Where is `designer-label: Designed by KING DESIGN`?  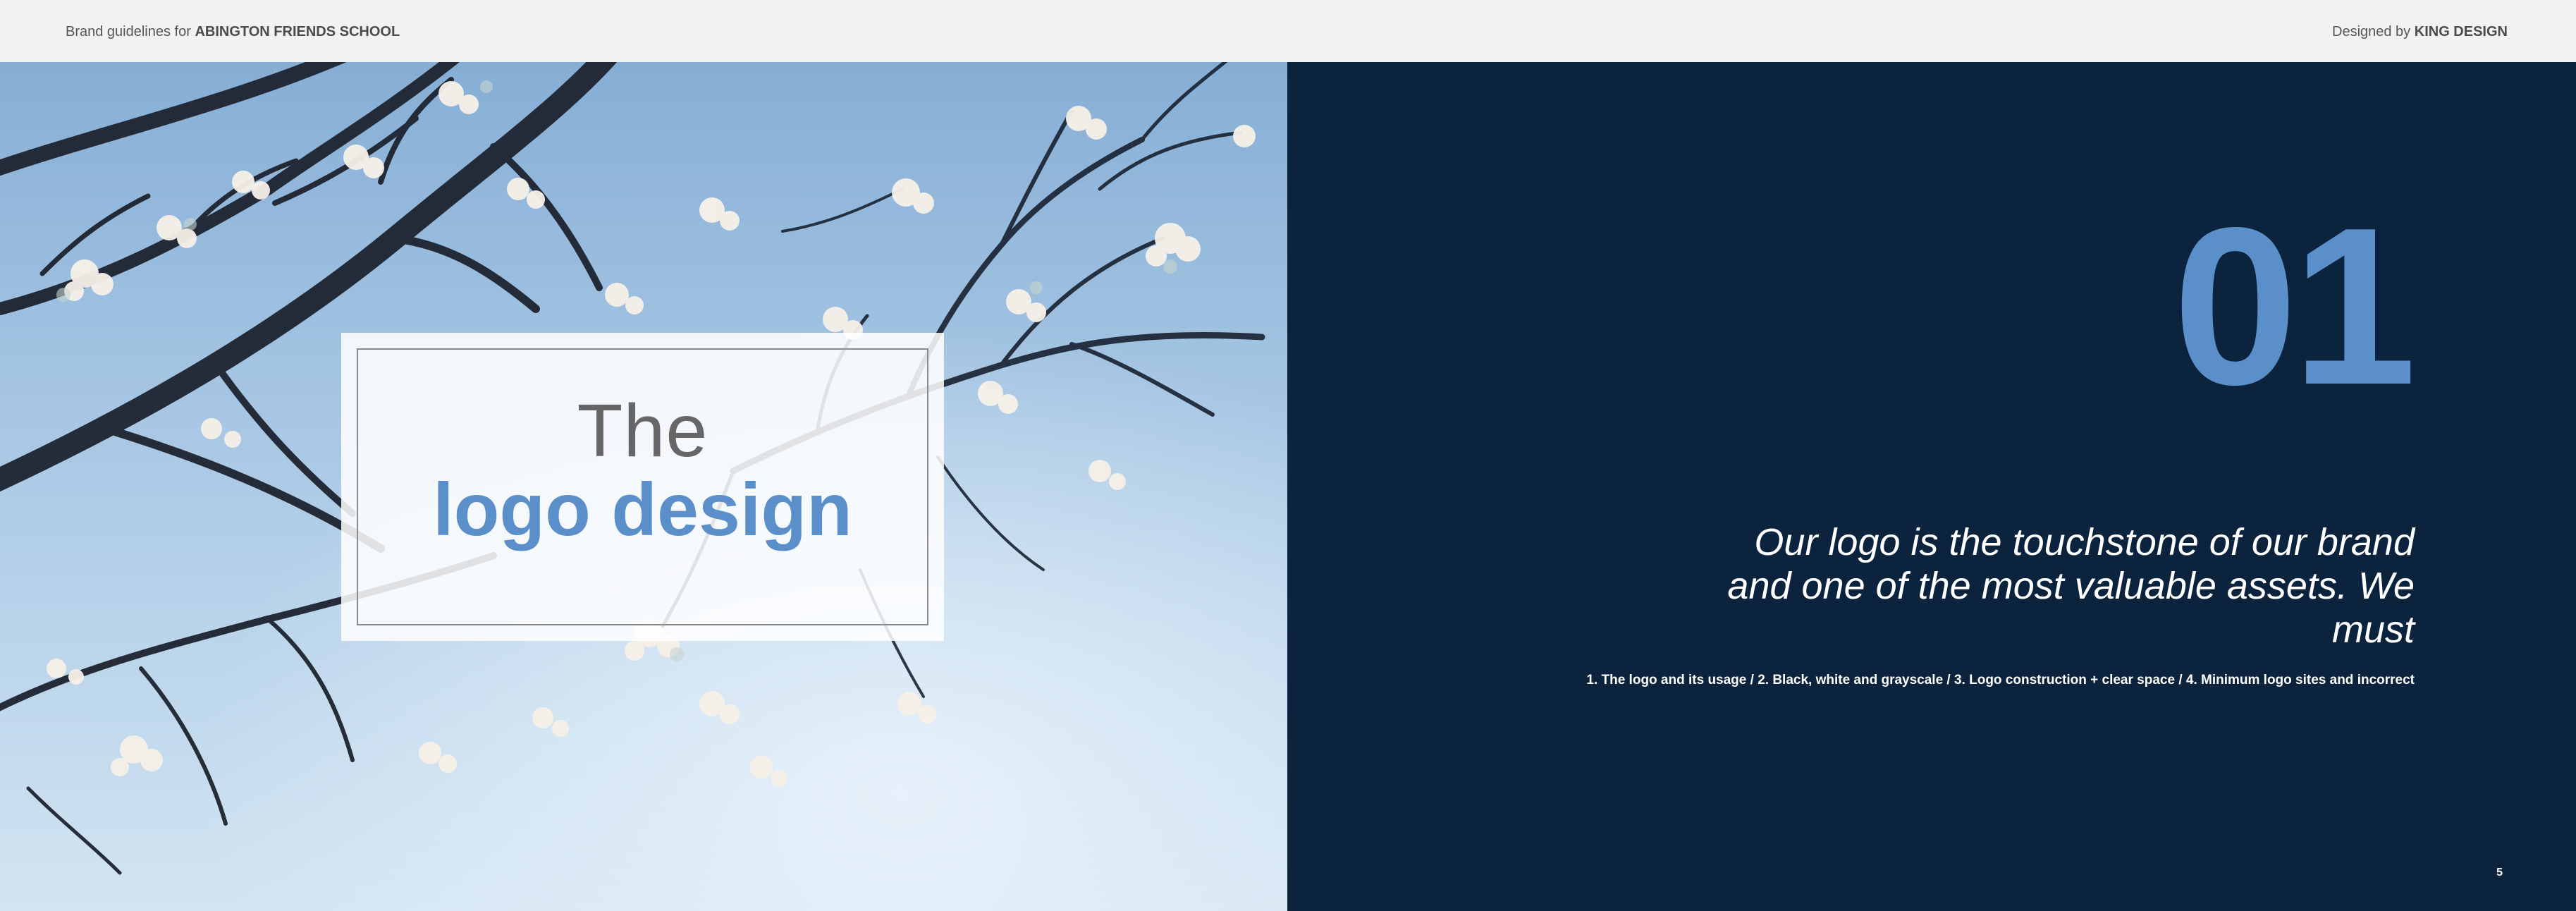 designer-label: Designed by KING DESIGN is located at coordinates (2420, 32).